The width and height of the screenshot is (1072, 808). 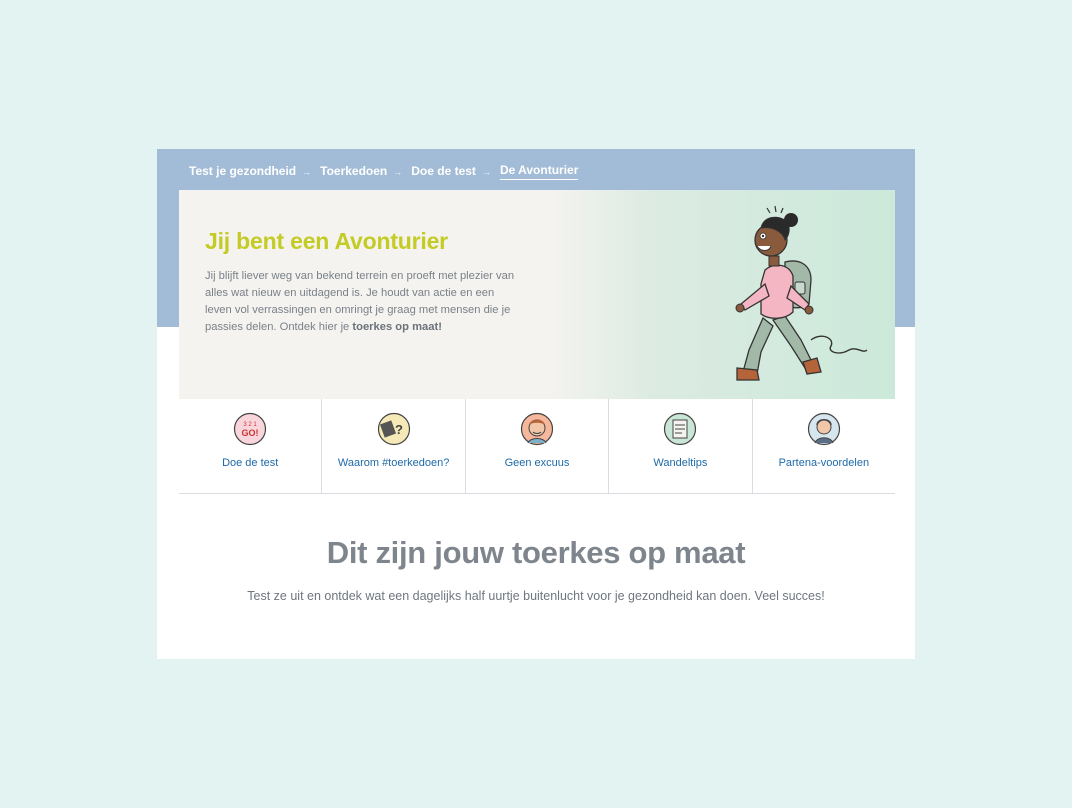 I want to click on walking-hiker-illustration, so click(x=801, y=293).